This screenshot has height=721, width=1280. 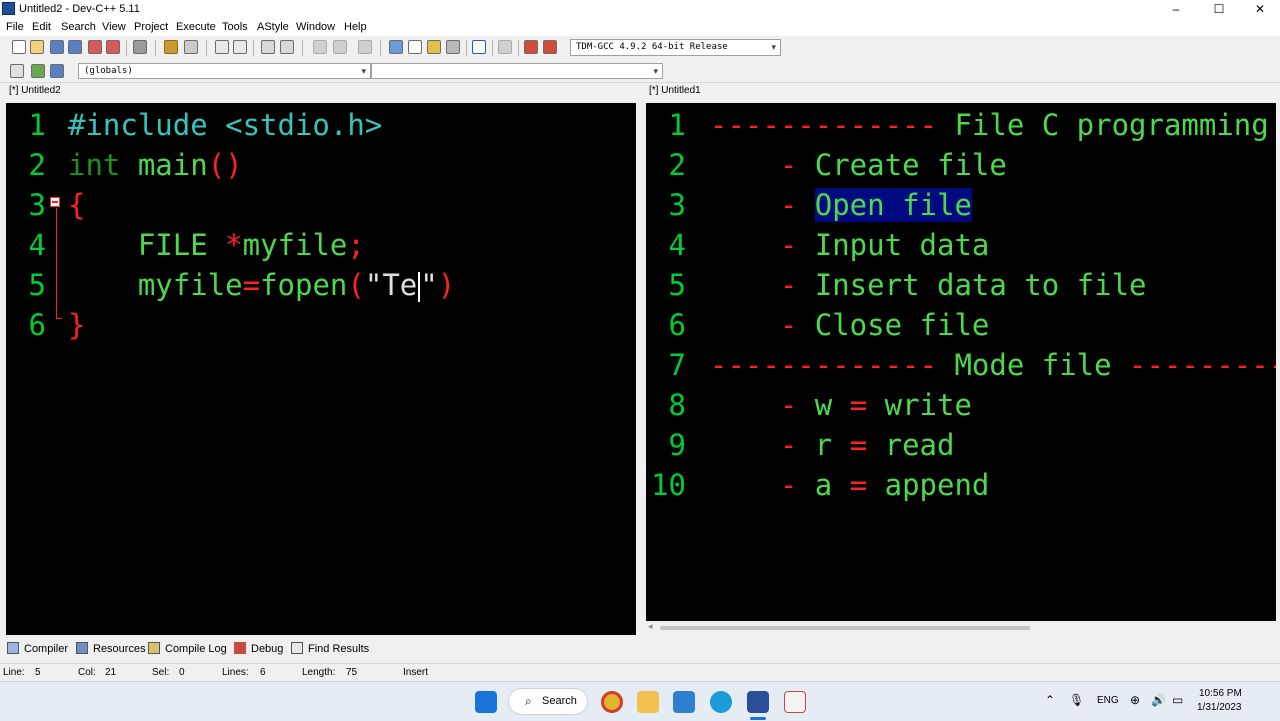 What do you see at coordinates (37, 47) in the screenshot?
I see `open-file-icon` at bounding box center [37, 47].